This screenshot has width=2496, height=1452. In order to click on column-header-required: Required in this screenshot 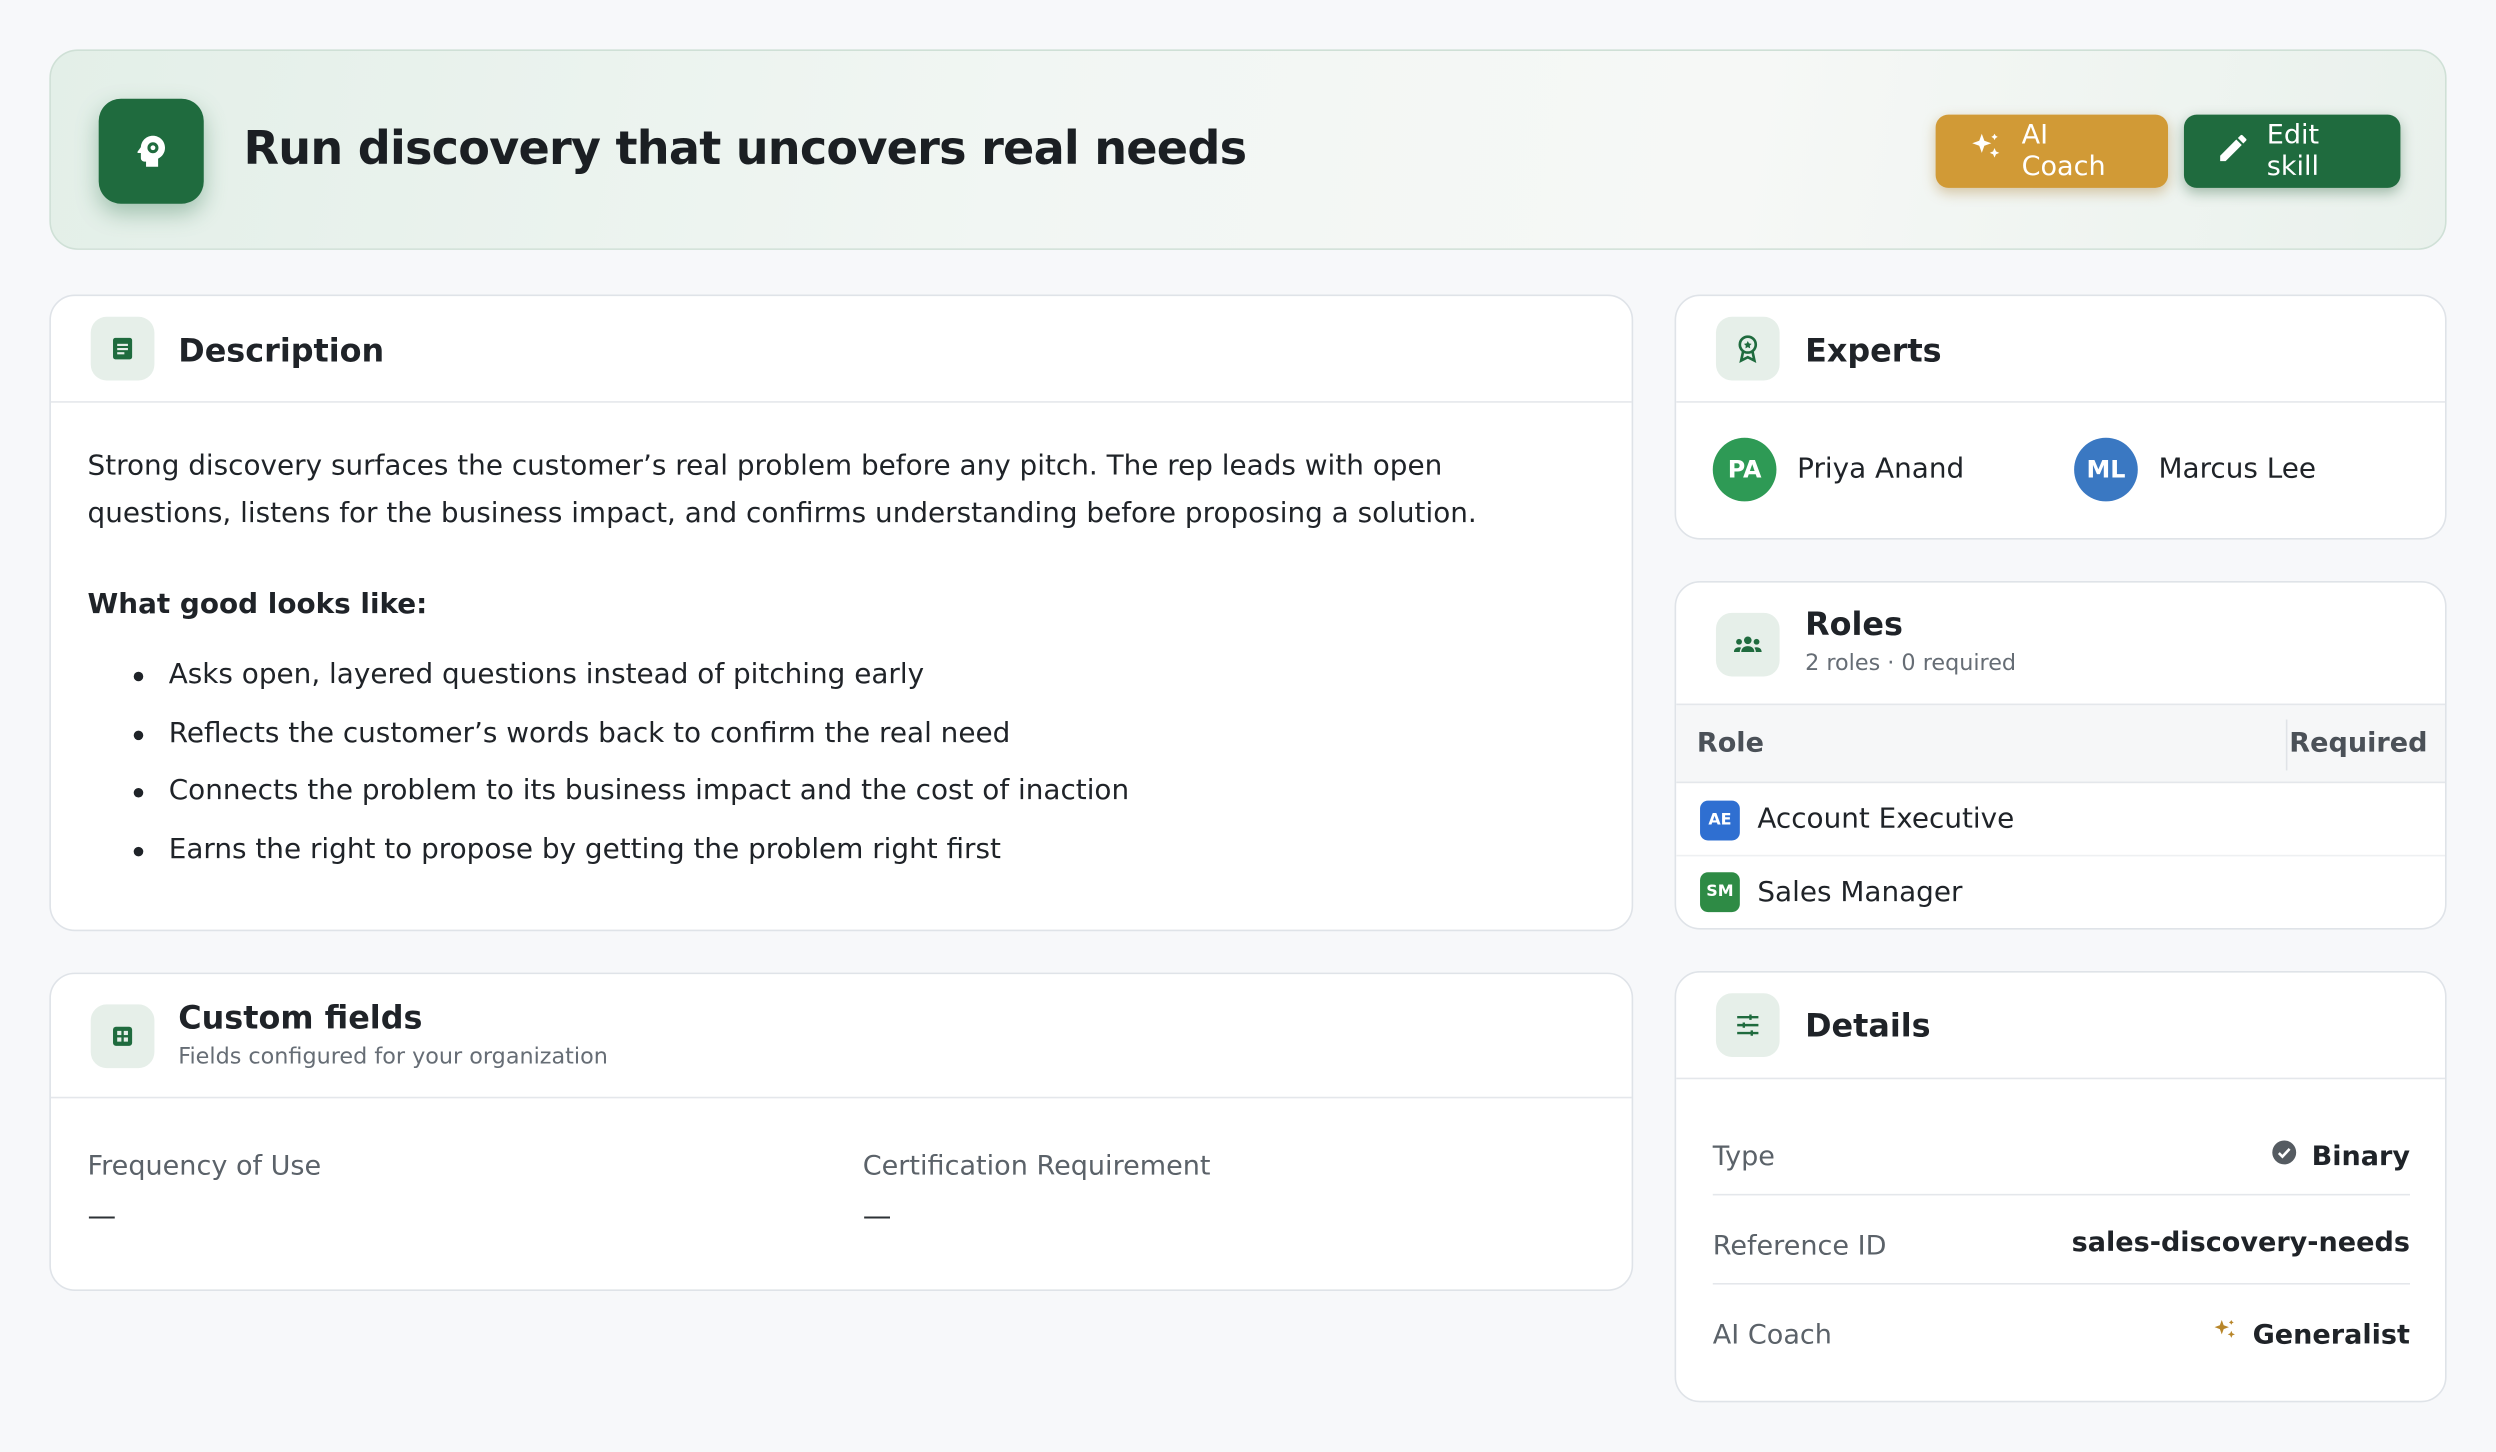, I will do `click(2358, 743)`.